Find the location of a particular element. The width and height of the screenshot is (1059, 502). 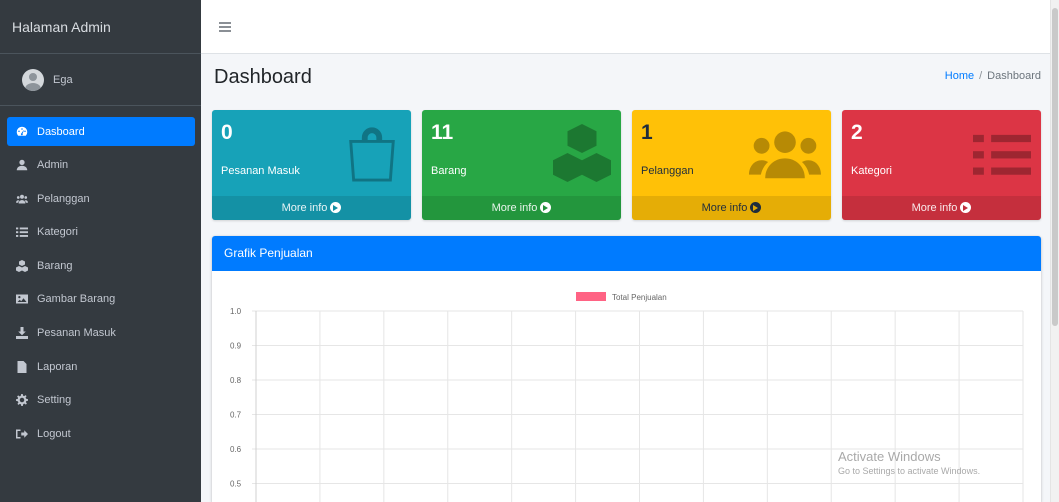

download-icon is located at coordinates (22, 333).